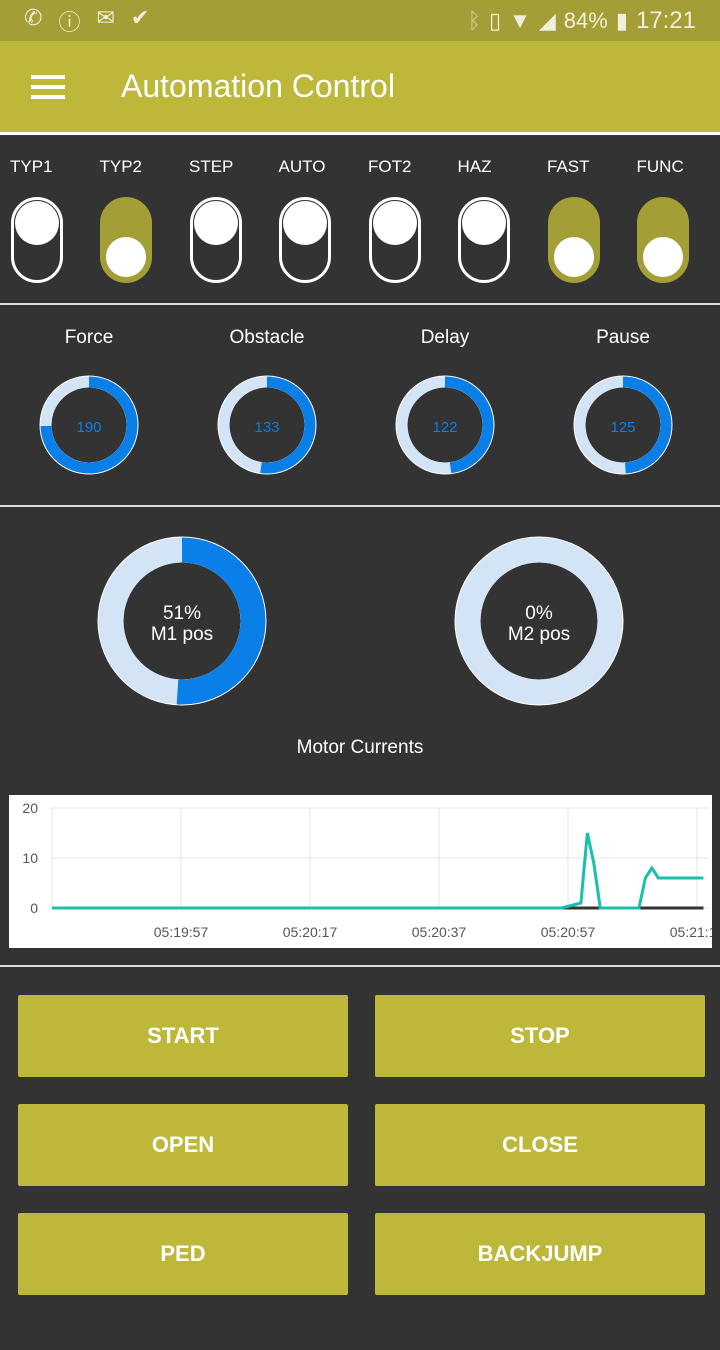 This screenshot has height=1350, width=720. What do you see at coordinates (474, 20) in the screenshot?
I see `bluetooth-icon: ᛒ` at bounding box center [474, 20].